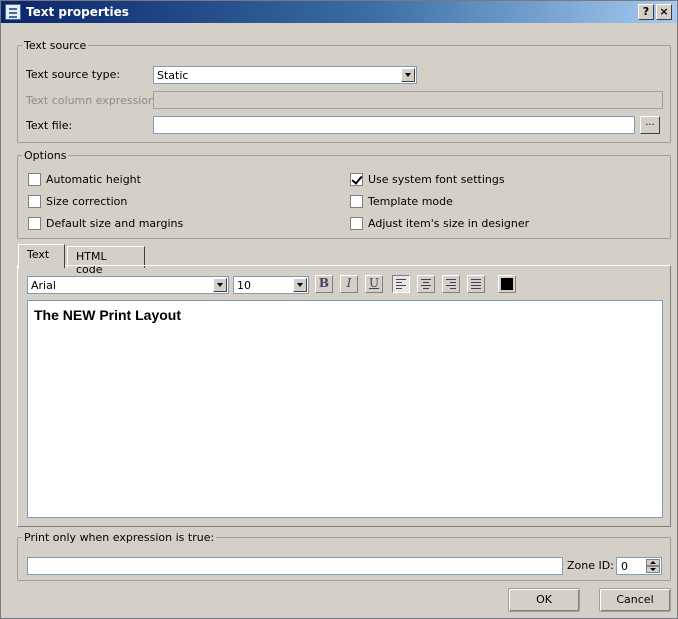 This screenshot has width=678, height=619. I want to click on zone-id-stepper: 0, so click(639, 566).